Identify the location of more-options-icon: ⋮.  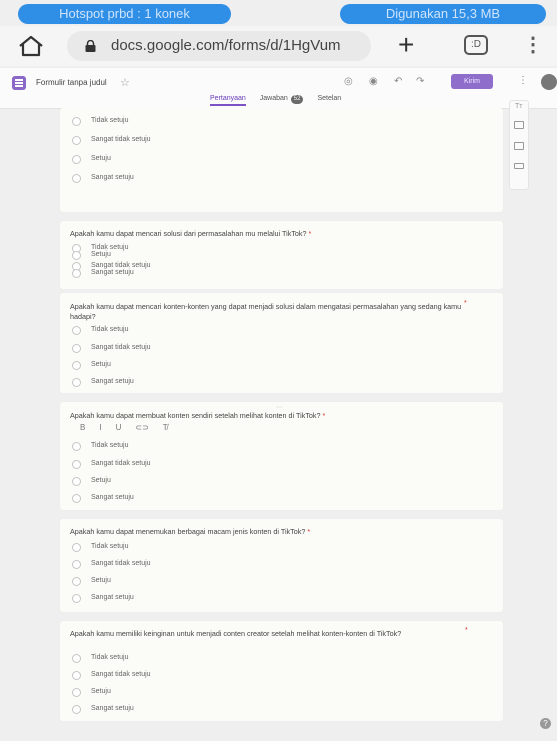
(523, 80).